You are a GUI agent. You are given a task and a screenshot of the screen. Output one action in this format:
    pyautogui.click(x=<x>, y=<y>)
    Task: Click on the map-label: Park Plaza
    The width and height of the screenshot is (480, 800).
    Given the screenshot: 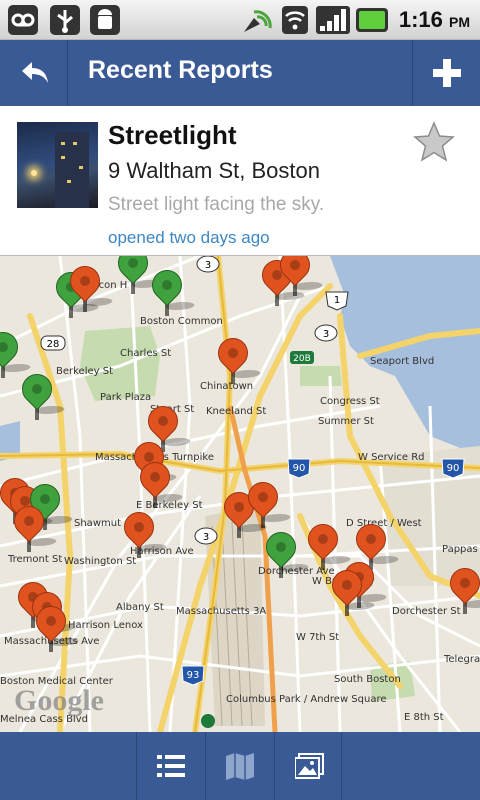 What is the action you would take?
    pyautogui.click(x=126, y=397)
    